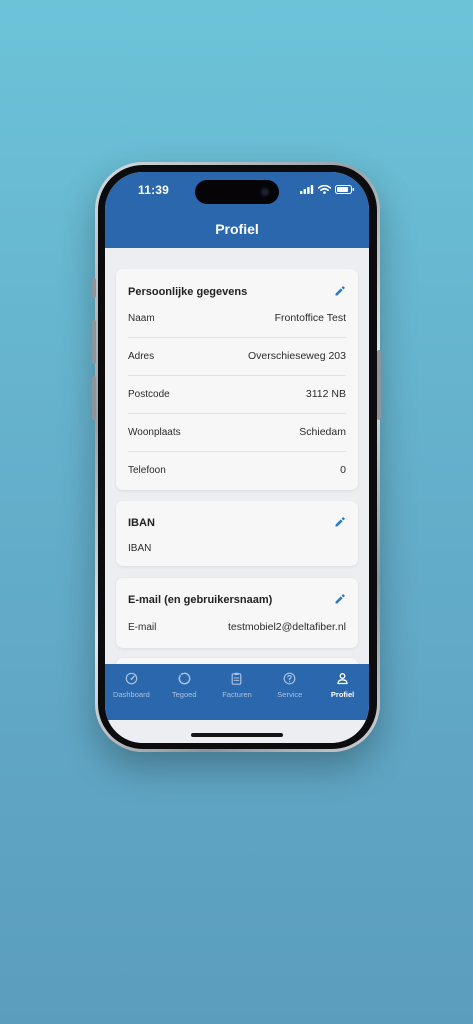  Describe the element at coordinates (342, 679) in the screenshot. I see `person-icon` at that location.